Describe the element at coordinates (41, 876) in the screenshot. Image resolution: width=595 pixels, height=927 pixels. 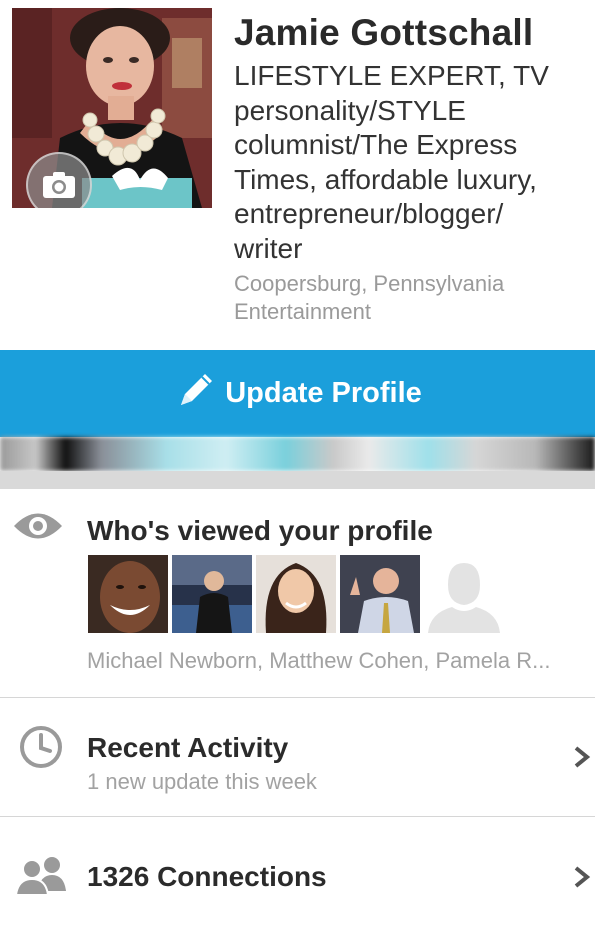
I see `people-icon` at that location.